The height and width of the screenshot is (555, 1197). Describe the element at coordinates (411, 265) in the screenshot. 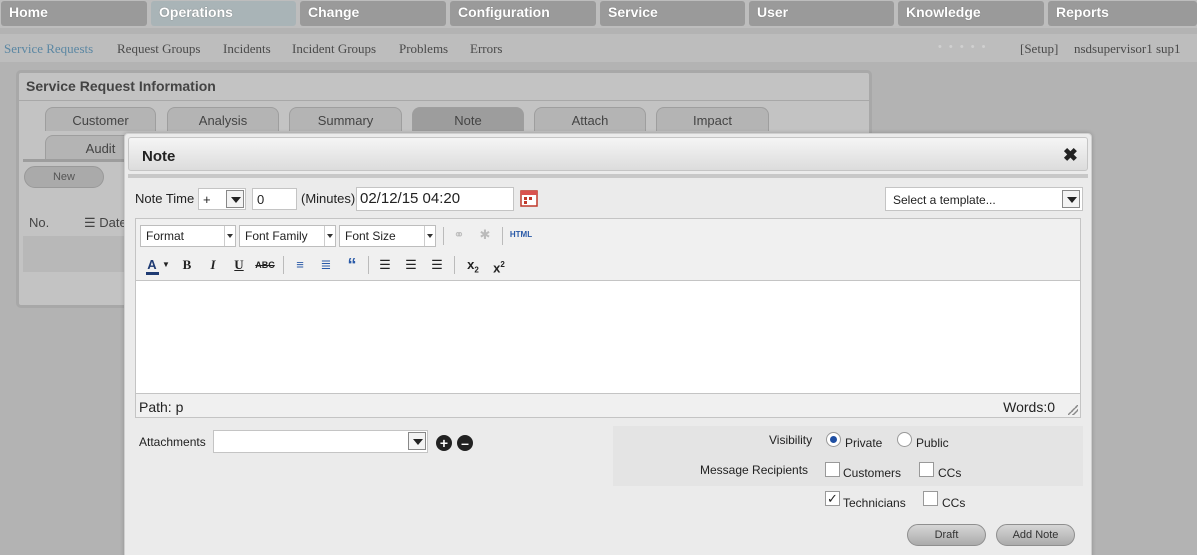

I see `align-center-icon: ☰` at that location.